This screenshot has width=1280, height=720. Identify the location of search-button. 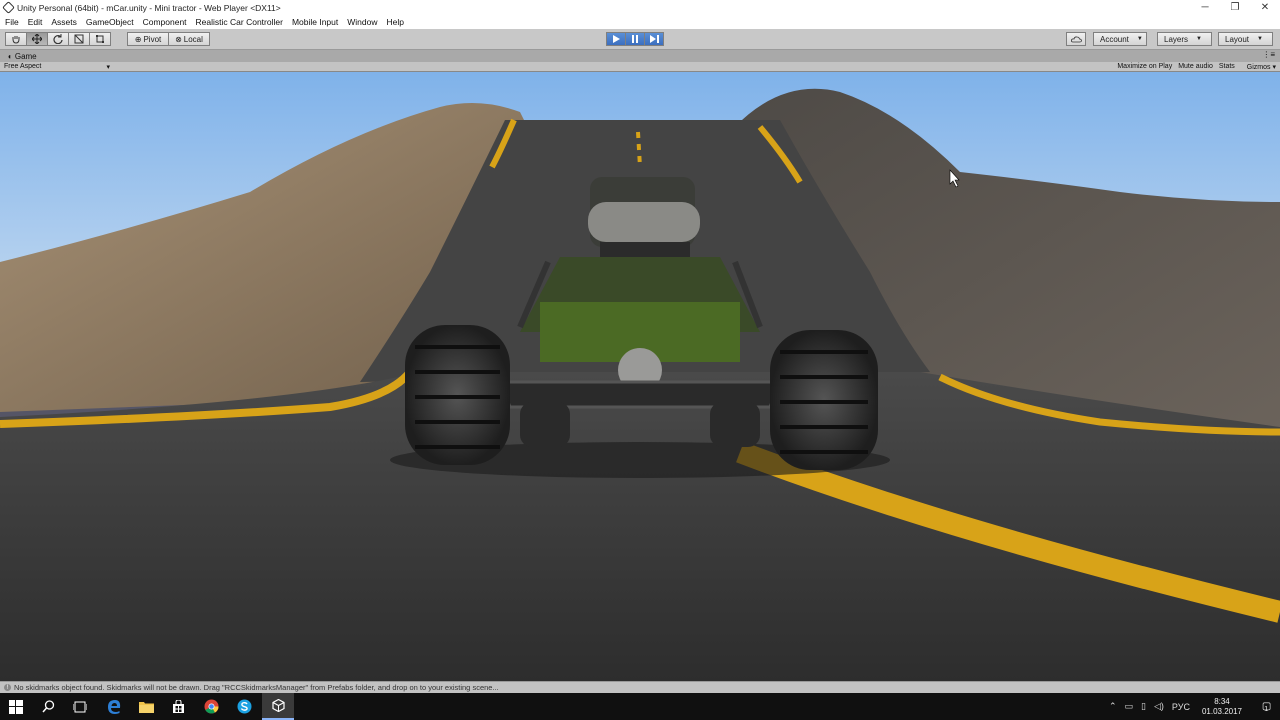
(48, 706).